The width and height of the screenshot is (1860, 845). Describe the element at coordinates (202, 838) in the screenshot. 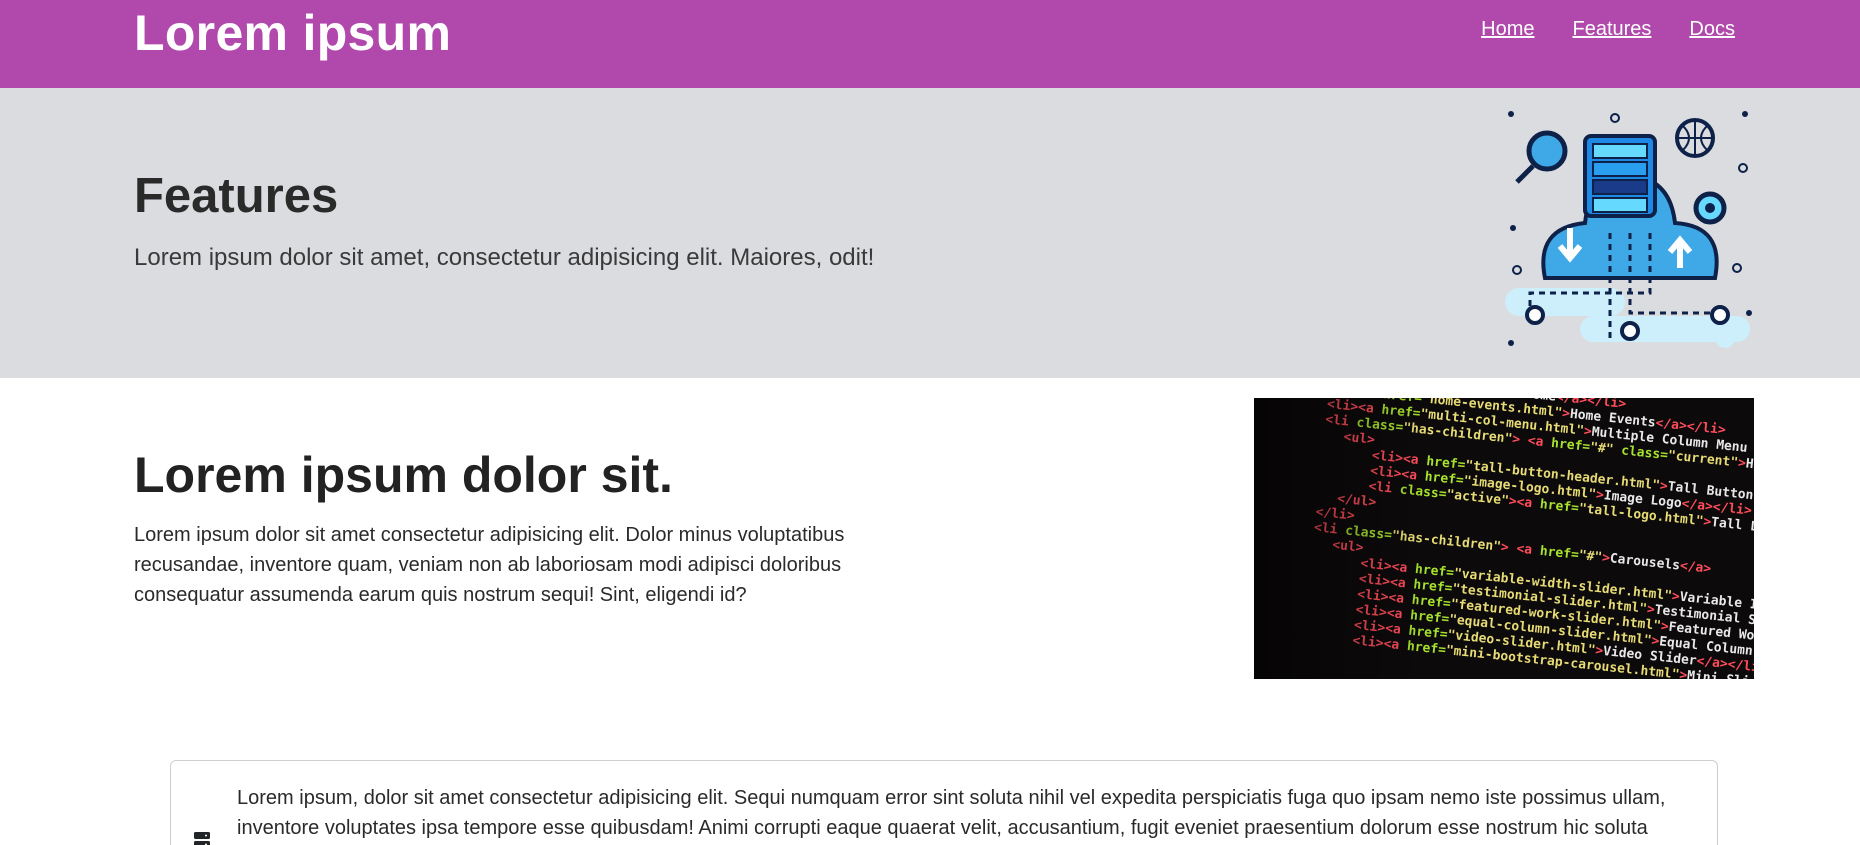

I see `server-icon` at that location.